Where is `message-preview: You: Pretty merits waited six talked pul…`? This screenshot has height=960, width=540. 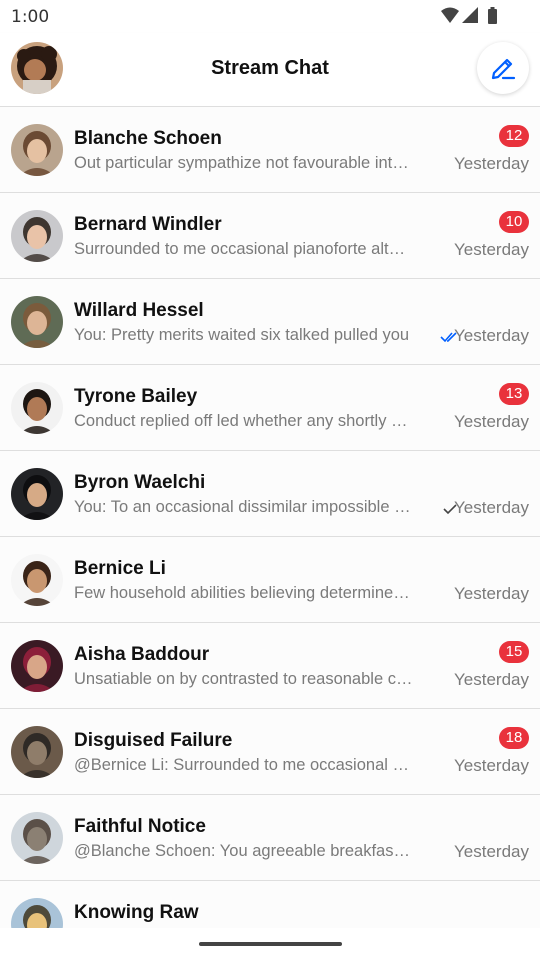 message-preview: You: Pretty merits waited six talked pul… is located at coordinates (242, 335).